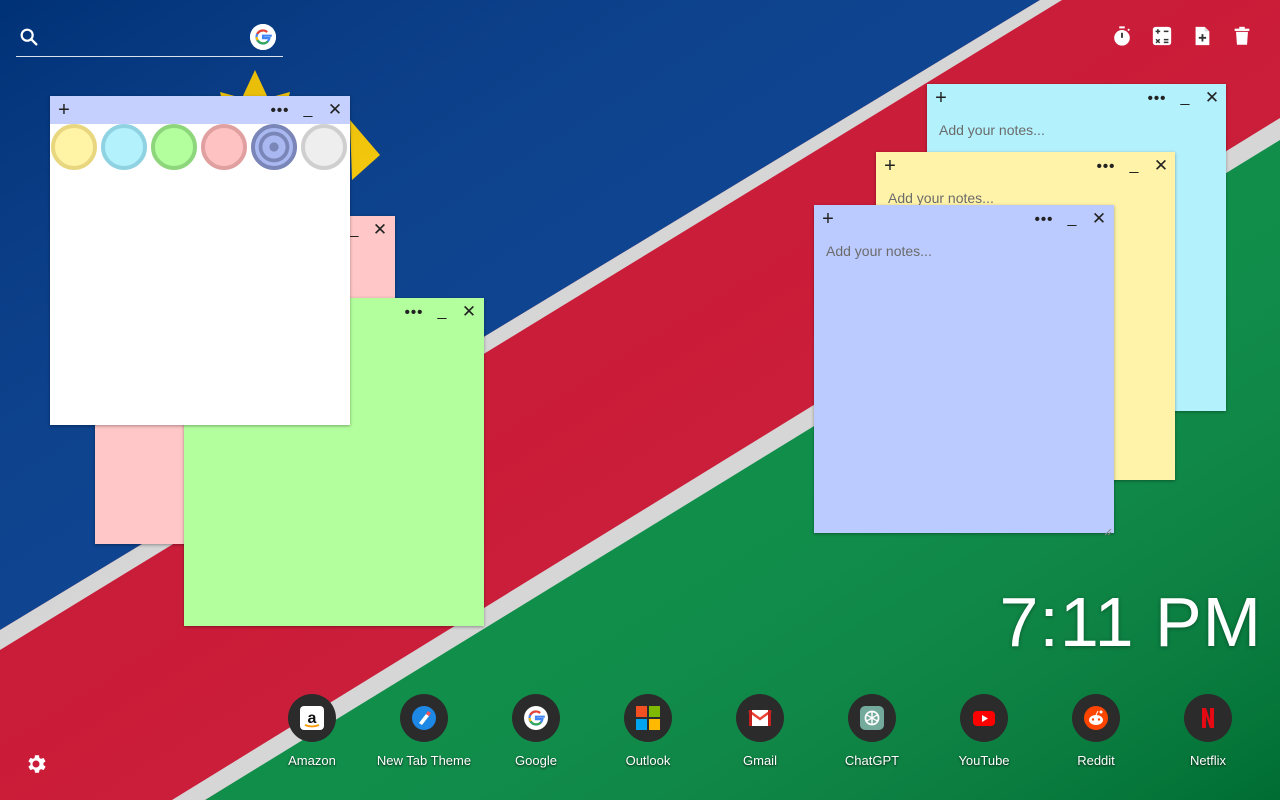 The image size is (1280, 800). I want to click on new-tab-theme-icon, so click(424, 718).